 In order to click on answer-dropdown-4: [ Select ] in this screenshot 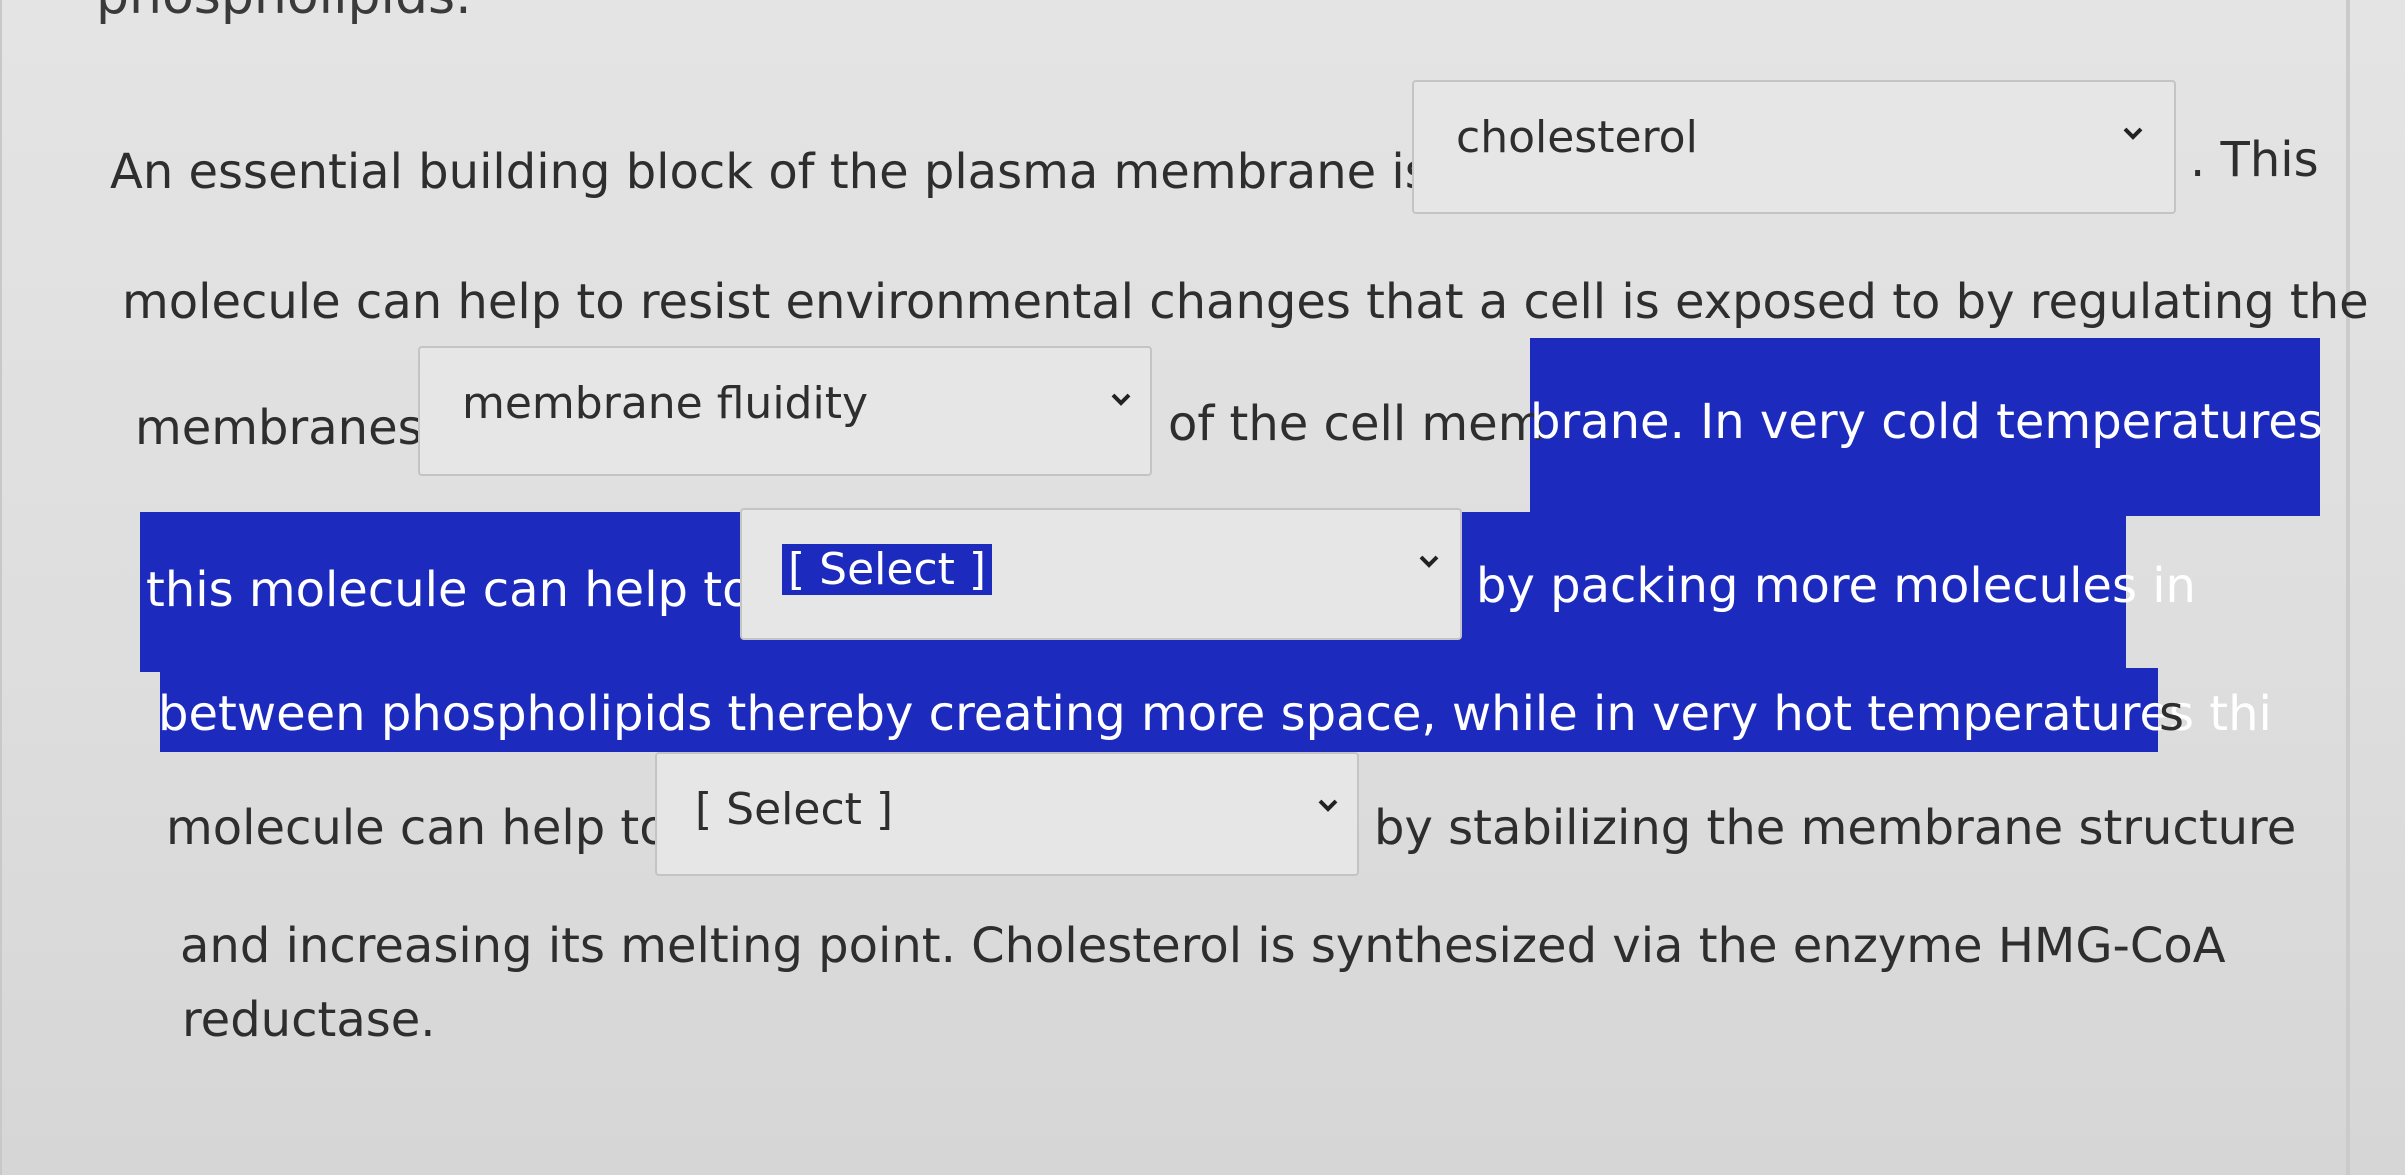, I will do `click(1007, 814)`.